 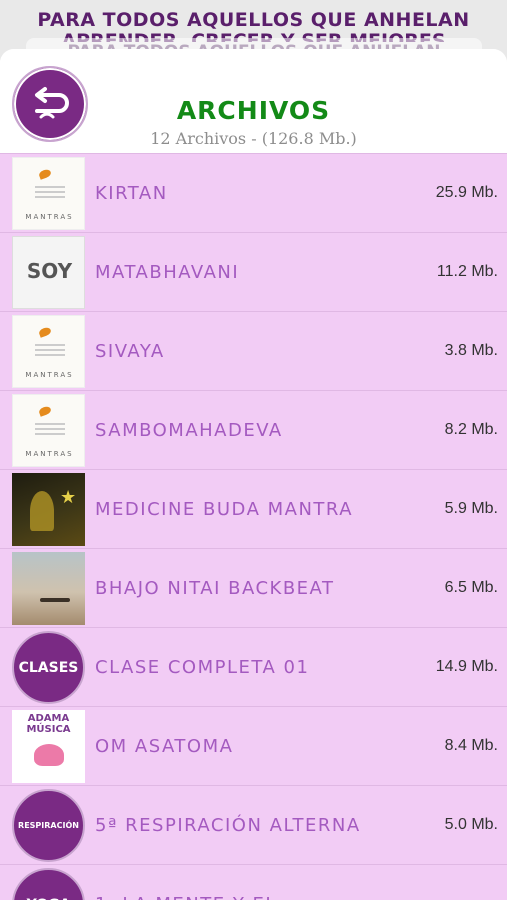 I want to click on file-size: 8.2 Mb., so click(x=471, y=429).